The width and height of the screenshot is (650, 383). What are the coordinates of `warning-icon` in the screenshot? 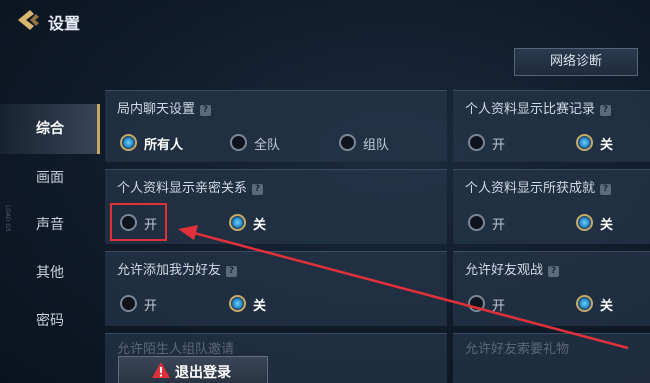 It's located at (161, 370).